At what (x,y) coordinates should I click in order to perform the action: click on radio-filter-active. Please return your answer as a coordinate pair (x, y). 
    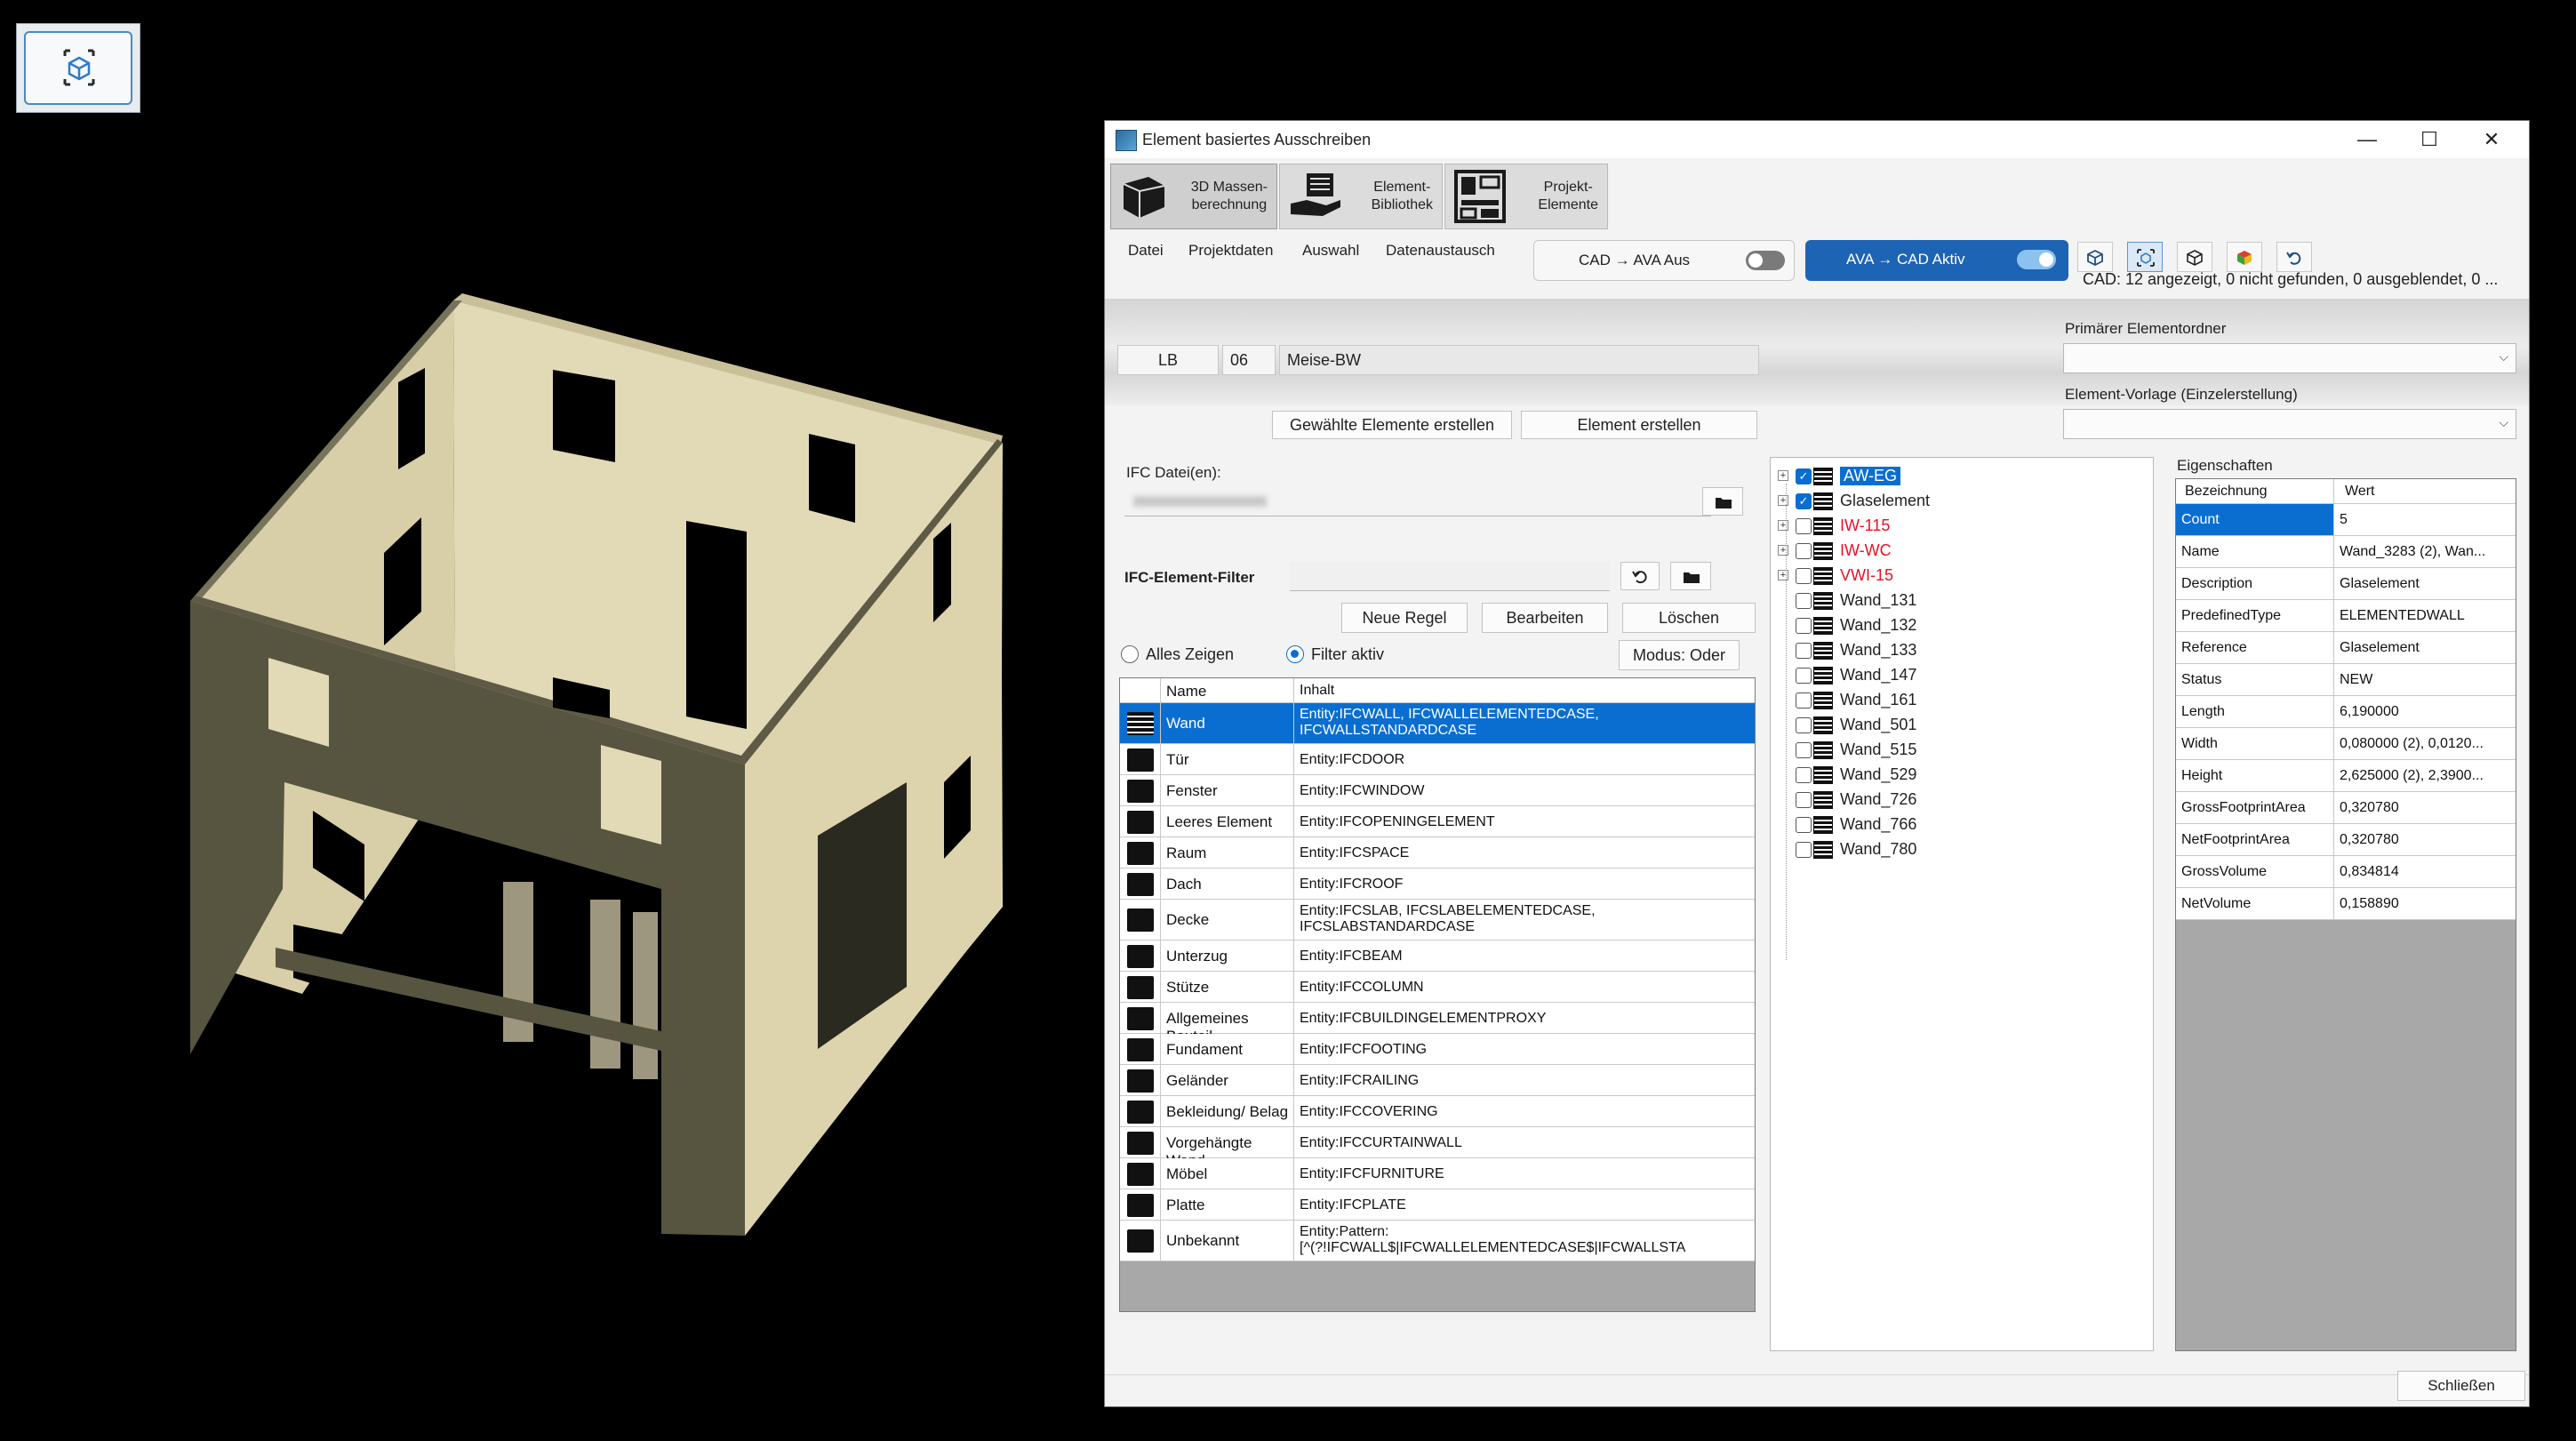
    Looking at the image, I should click on (1295, 654).